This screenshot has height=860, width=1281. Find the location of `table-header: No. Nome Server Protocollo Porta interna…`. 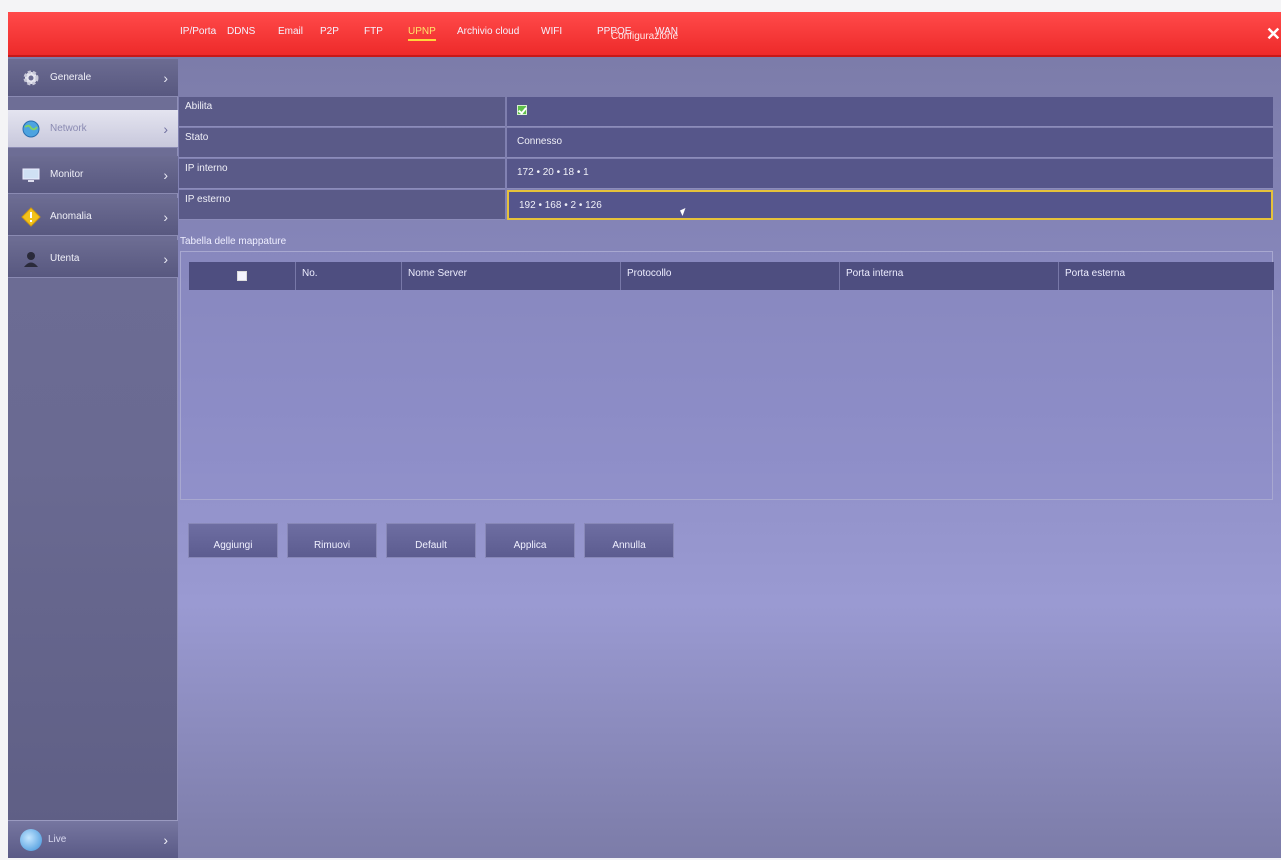

table-header: No. Nome Server Protocollo Porta interna… is located at coordinates (731, 276).